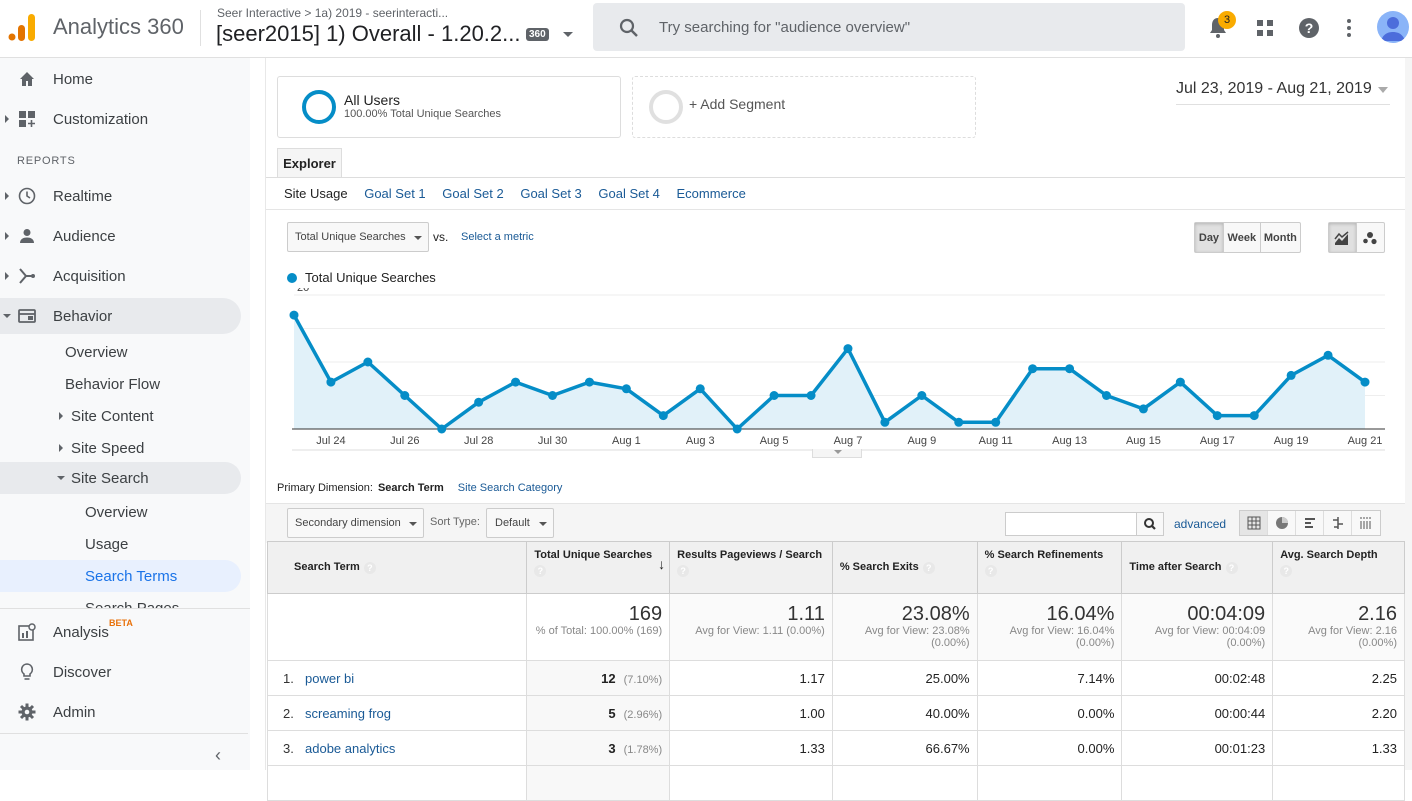  Describe the element at coordinates (397, 678) in the screenshot. I see `term-cell: 1. power bi` at that location.